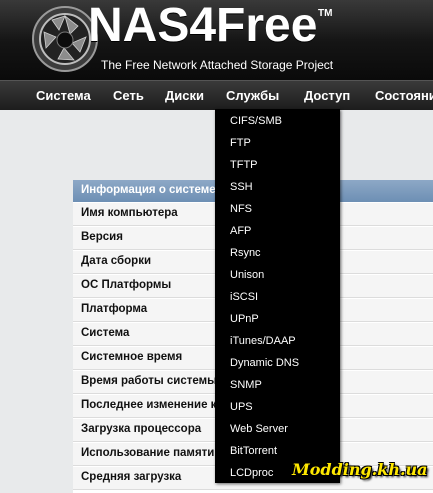 The height and width of the screenshot is (493, 433). Describe the element at coordinates (141, 429) in the screenshot. I see `info-label: Загрузка процессора` at that location.